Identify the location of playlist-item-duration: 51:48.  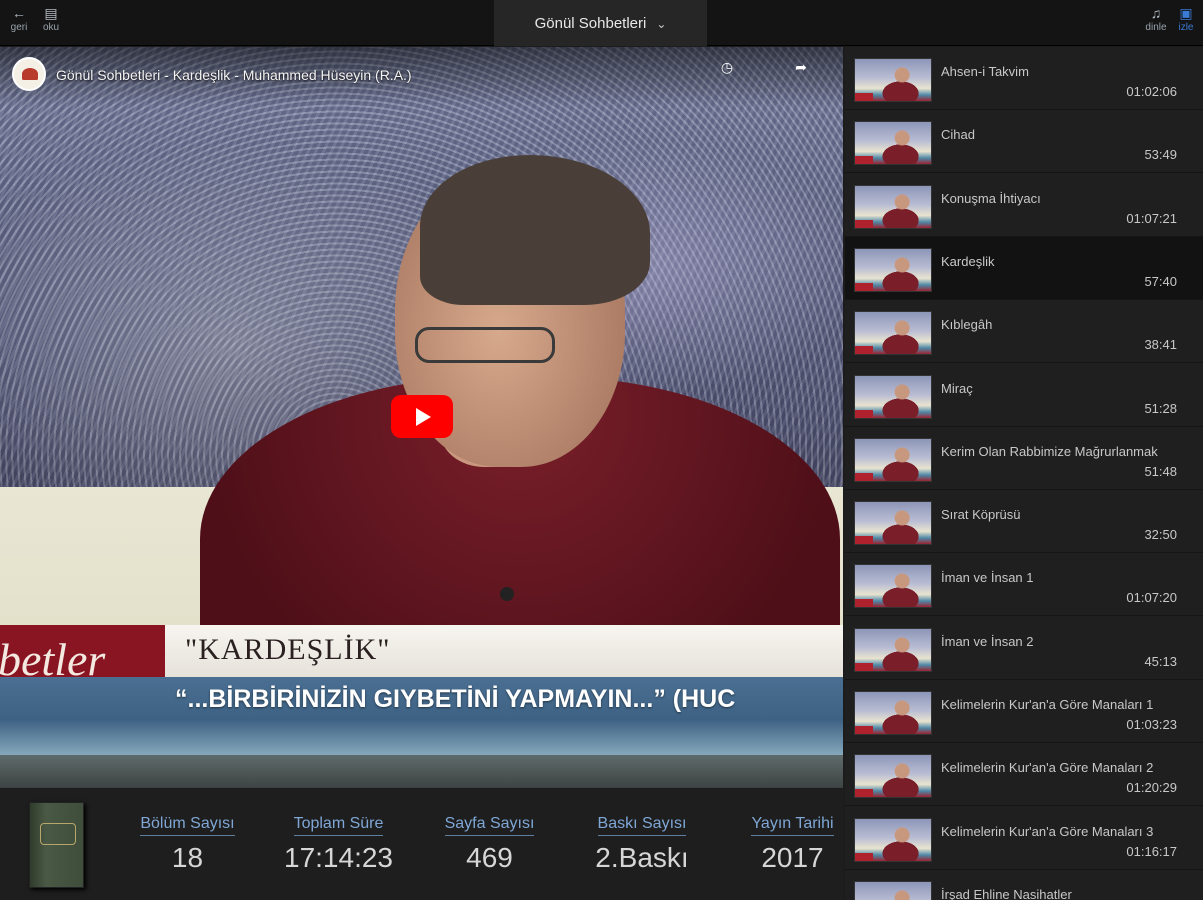
(1160, 471).